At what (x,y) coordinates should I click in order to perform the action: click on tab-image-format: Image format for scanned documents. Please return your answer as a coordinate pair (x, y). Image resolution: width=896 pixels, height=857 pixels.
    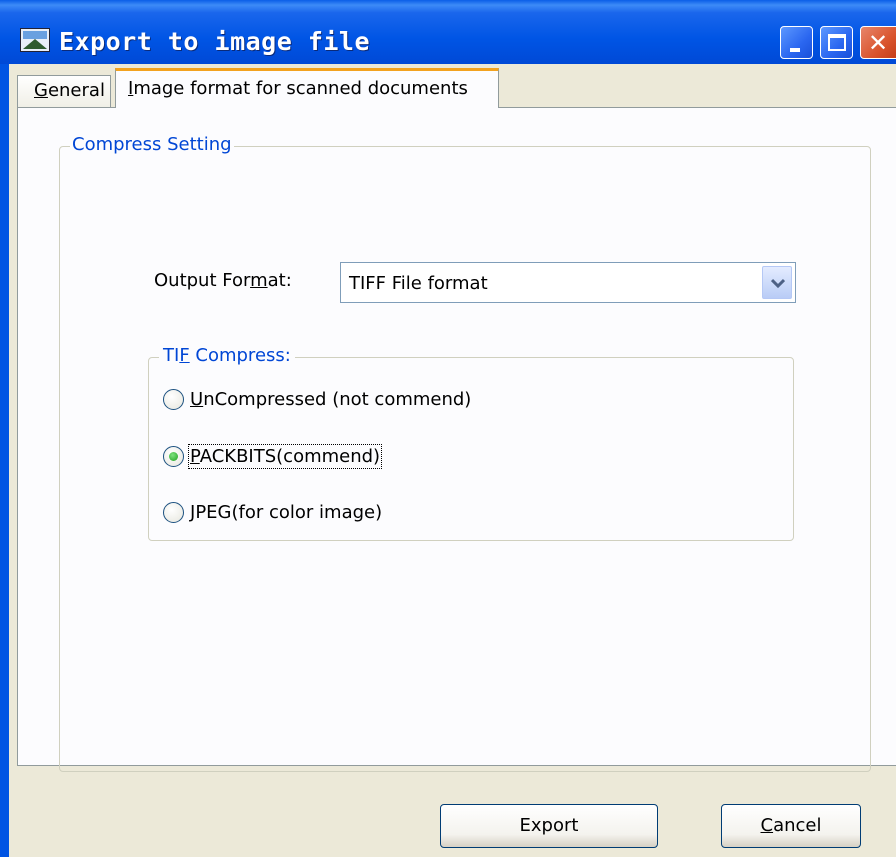
    Looking at the image, I should click on (307, 88).